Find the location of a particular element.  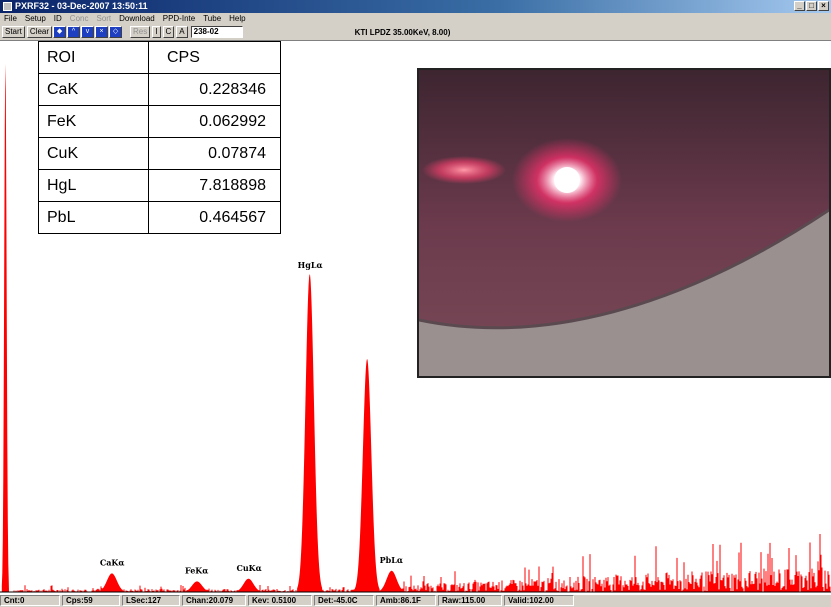

chevron-down-icon: v is located at coordinates (88, 32).